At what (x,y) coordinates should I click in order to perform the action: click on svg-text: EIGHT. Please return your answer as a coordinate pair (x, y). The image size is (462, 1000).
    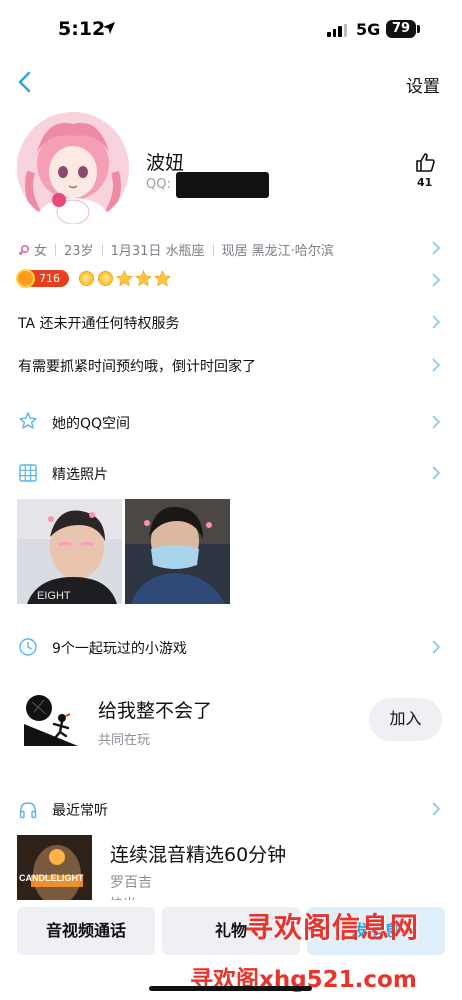
    Looking at the image, I should click on (54, 596).